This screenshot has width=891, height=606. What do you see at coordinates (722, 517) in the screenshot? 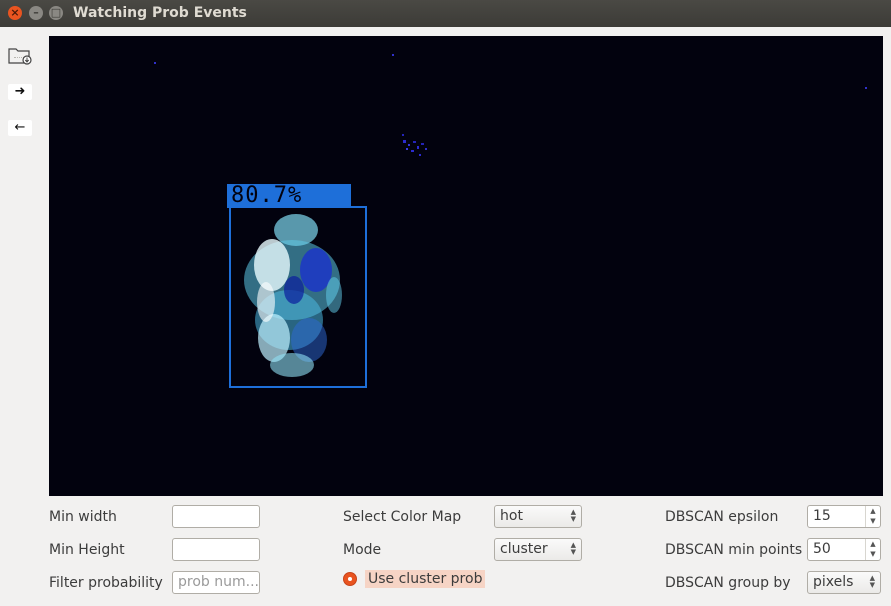
I see `dbscan-epsilon-label: DBSCAN epsilon` at bounding box center [722, 517].